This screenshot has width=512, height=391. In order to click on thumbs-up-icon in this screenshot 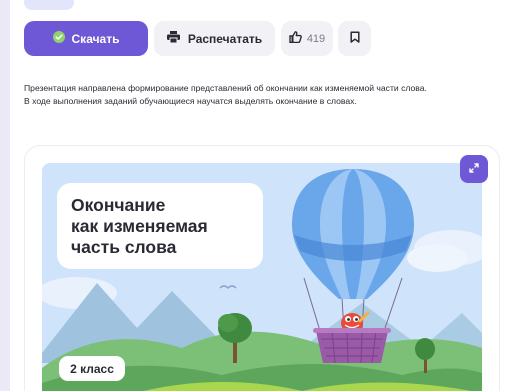, I will do `click(295, 38)`.